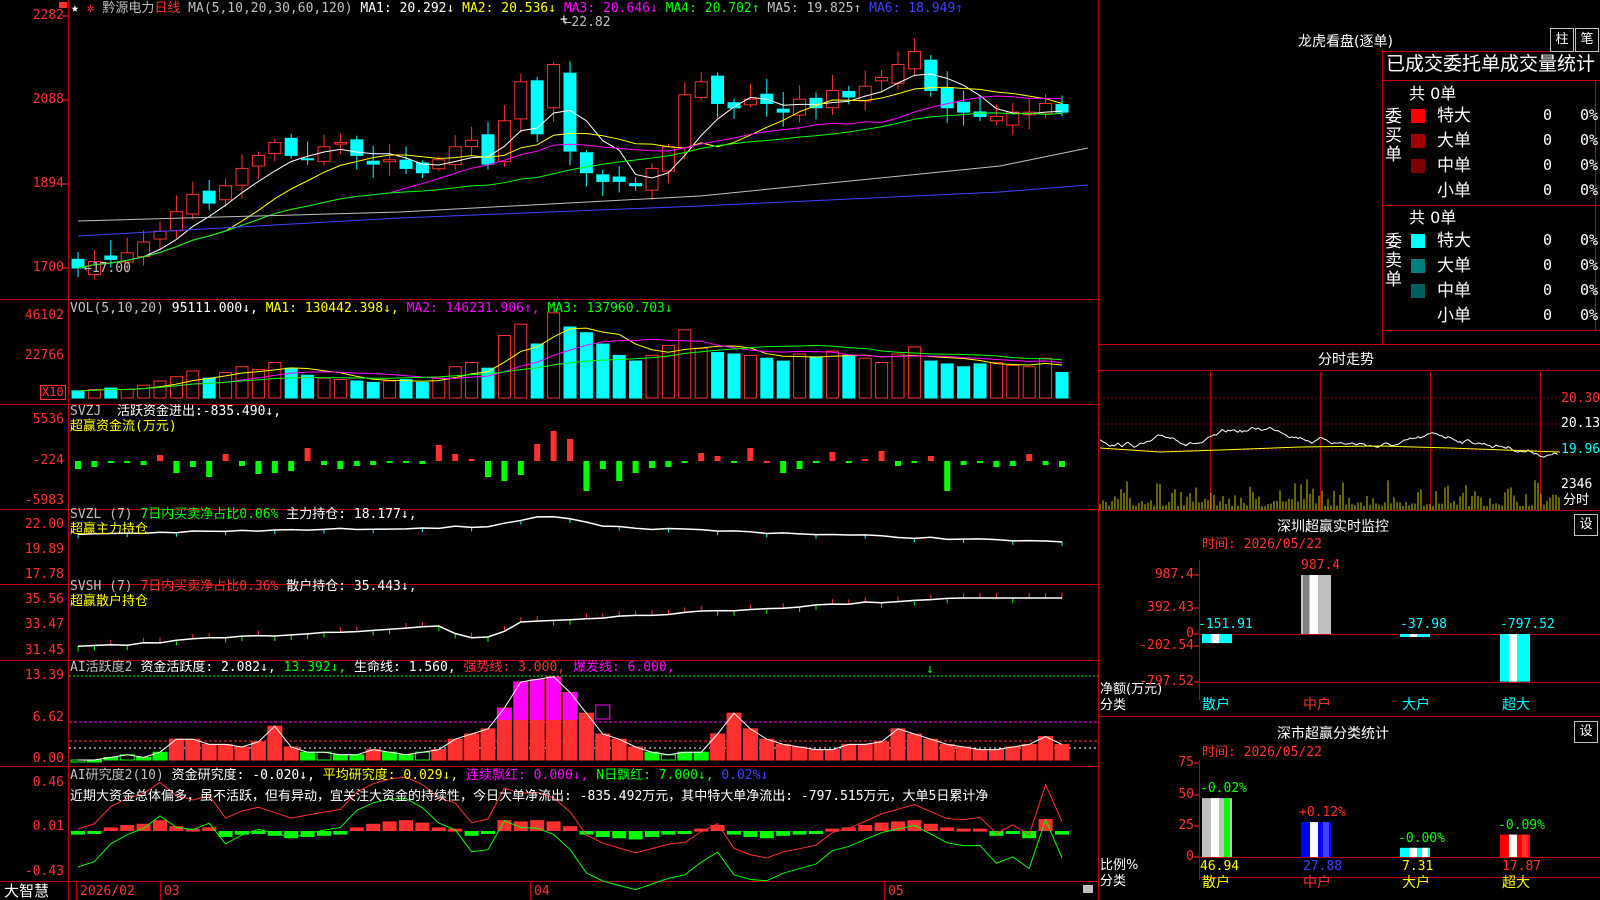 This screenshot has width=1600, height=900. What do you see at coordinates (1225, 624) in the screenshot?
I see `monitor-bar-label: -151.91` at bounding box center [1225, 624].